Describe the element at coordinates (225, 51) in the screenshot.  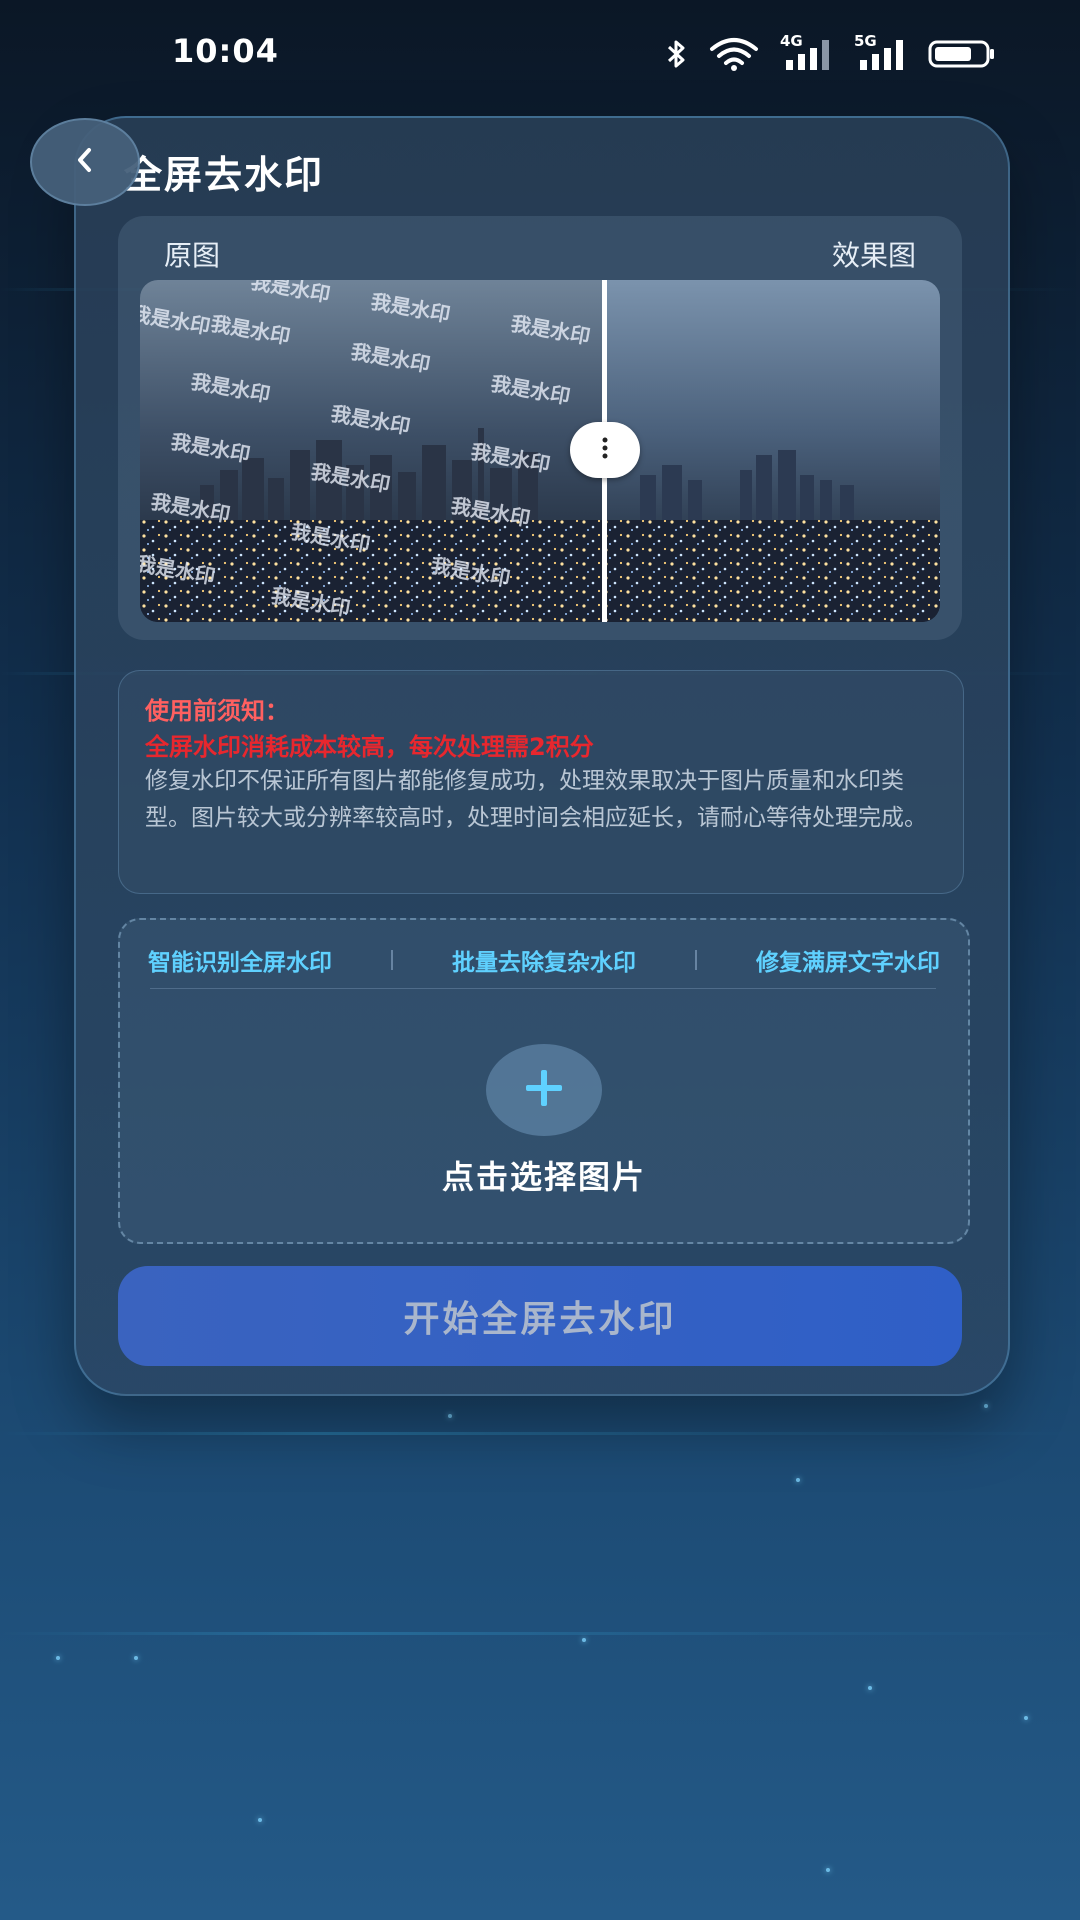
I see `status-time: 10:04` at that location.